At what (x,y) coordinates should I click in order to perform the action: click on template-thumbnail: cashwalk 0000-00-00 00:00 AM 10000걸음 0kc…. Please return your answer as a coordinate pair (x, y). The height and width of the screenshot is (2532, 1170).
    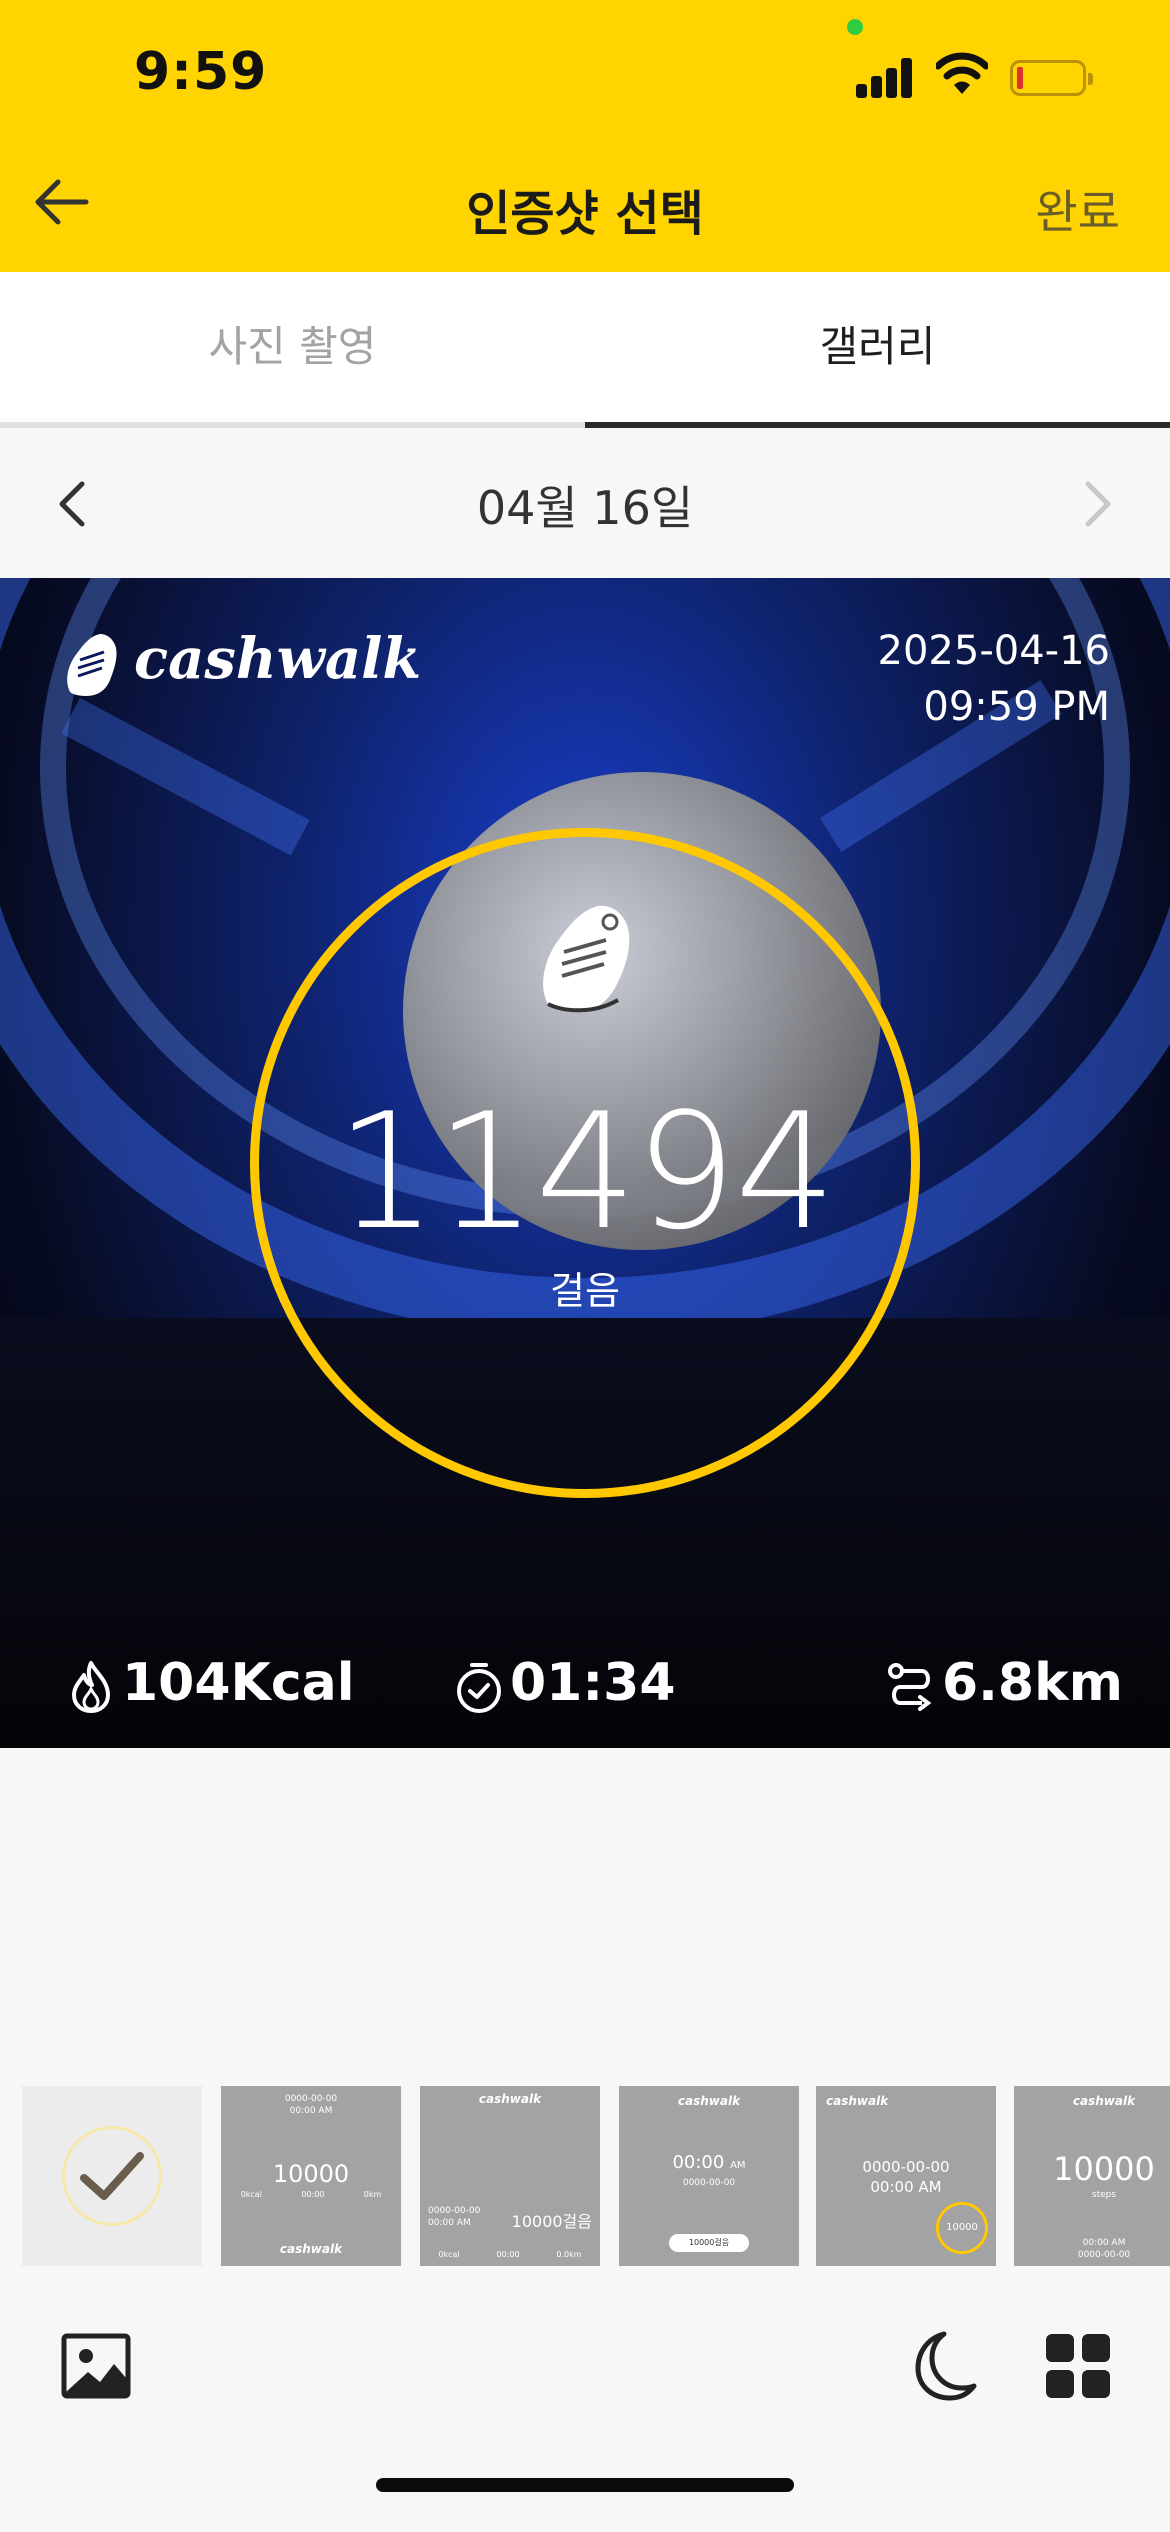
    Looking at the image, I should click on (510, 2176).